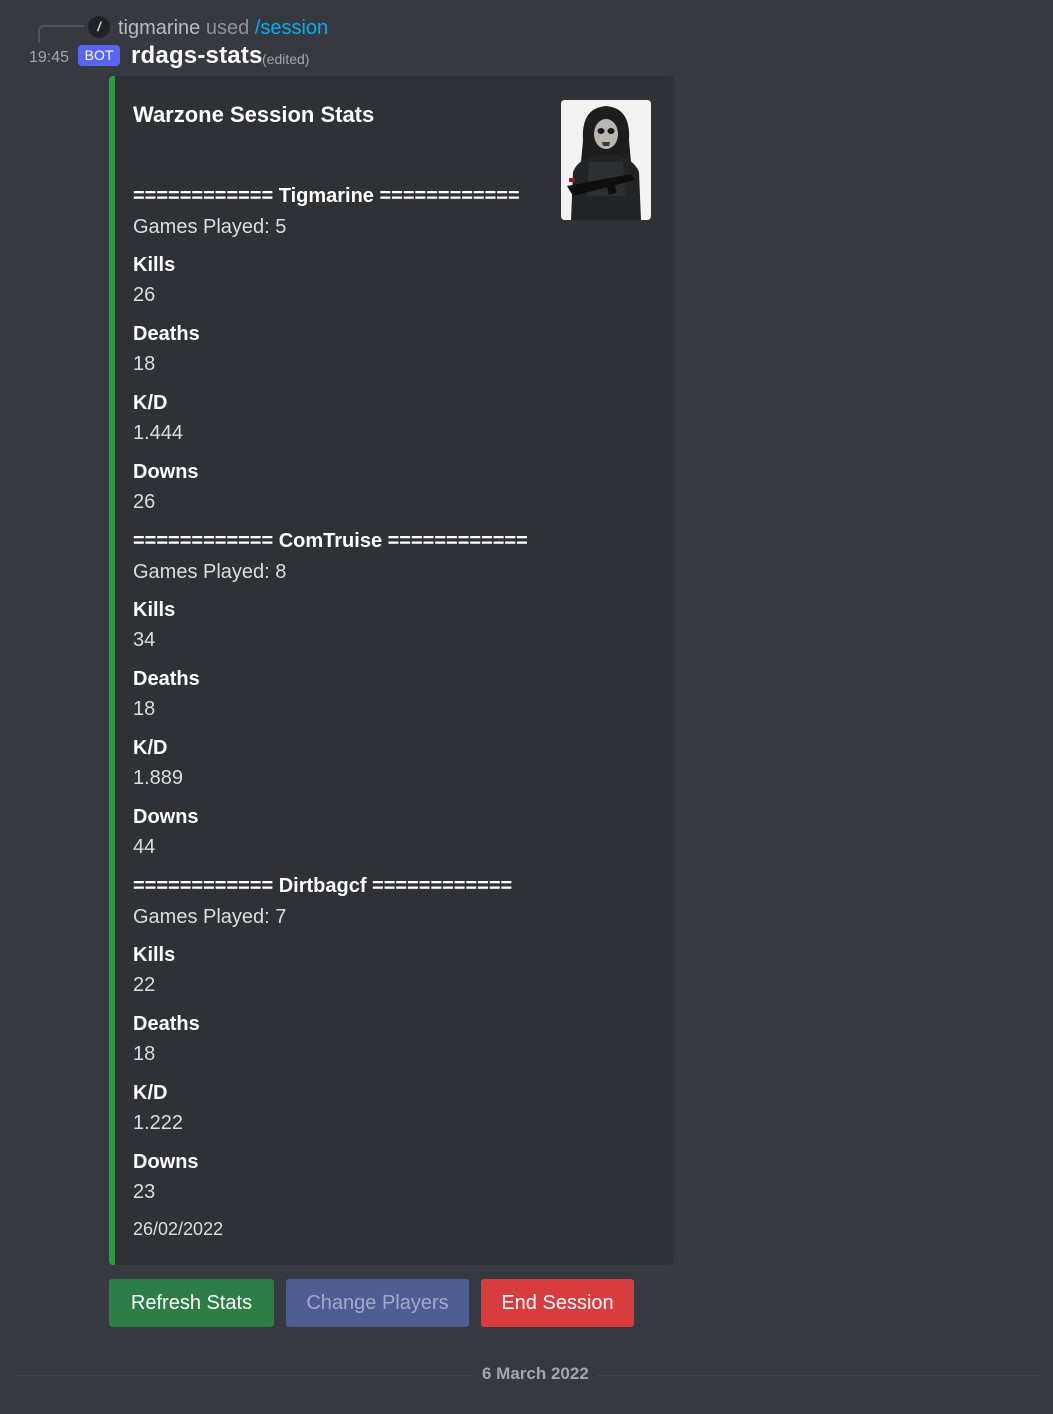 This screenshot has width=1053, height=1414. I want to click on refresh-stats-button: Refresh Stats, so click(191, 1303).